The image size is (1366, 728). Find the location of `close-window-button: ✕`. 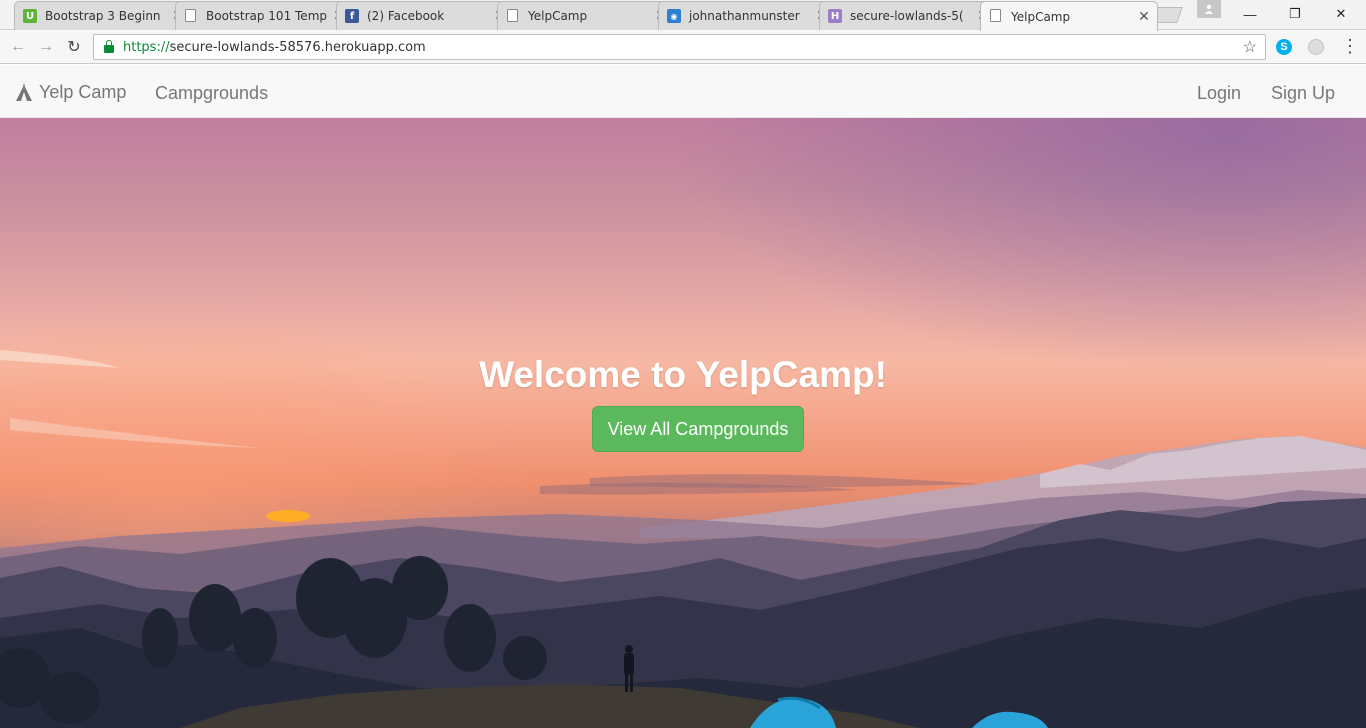

close-window-button: ✕ is located at coordinates (1341, 14).